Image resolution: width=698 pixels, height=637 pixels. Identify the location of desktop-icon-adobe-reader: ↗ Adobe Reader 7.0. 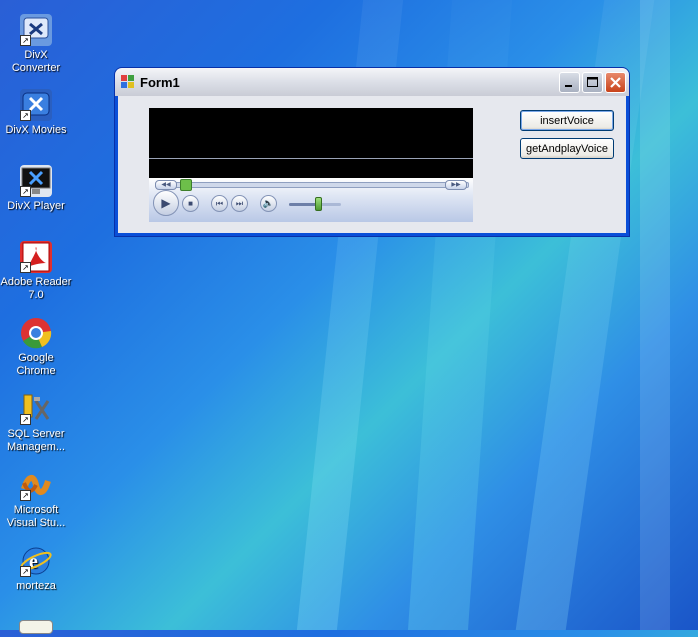
(36, 271).